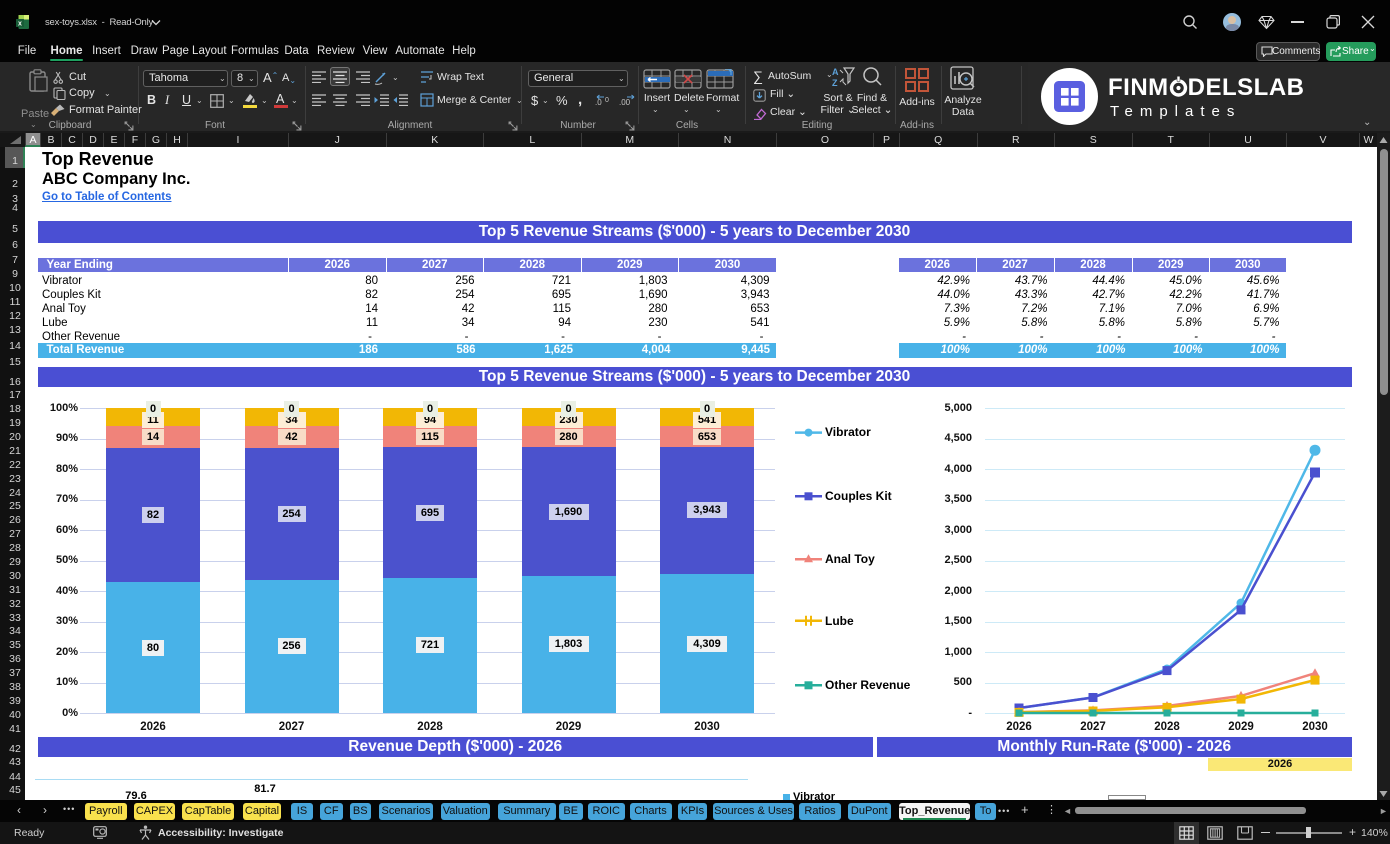  I want to click on svg-text: x, so click(20, 24).